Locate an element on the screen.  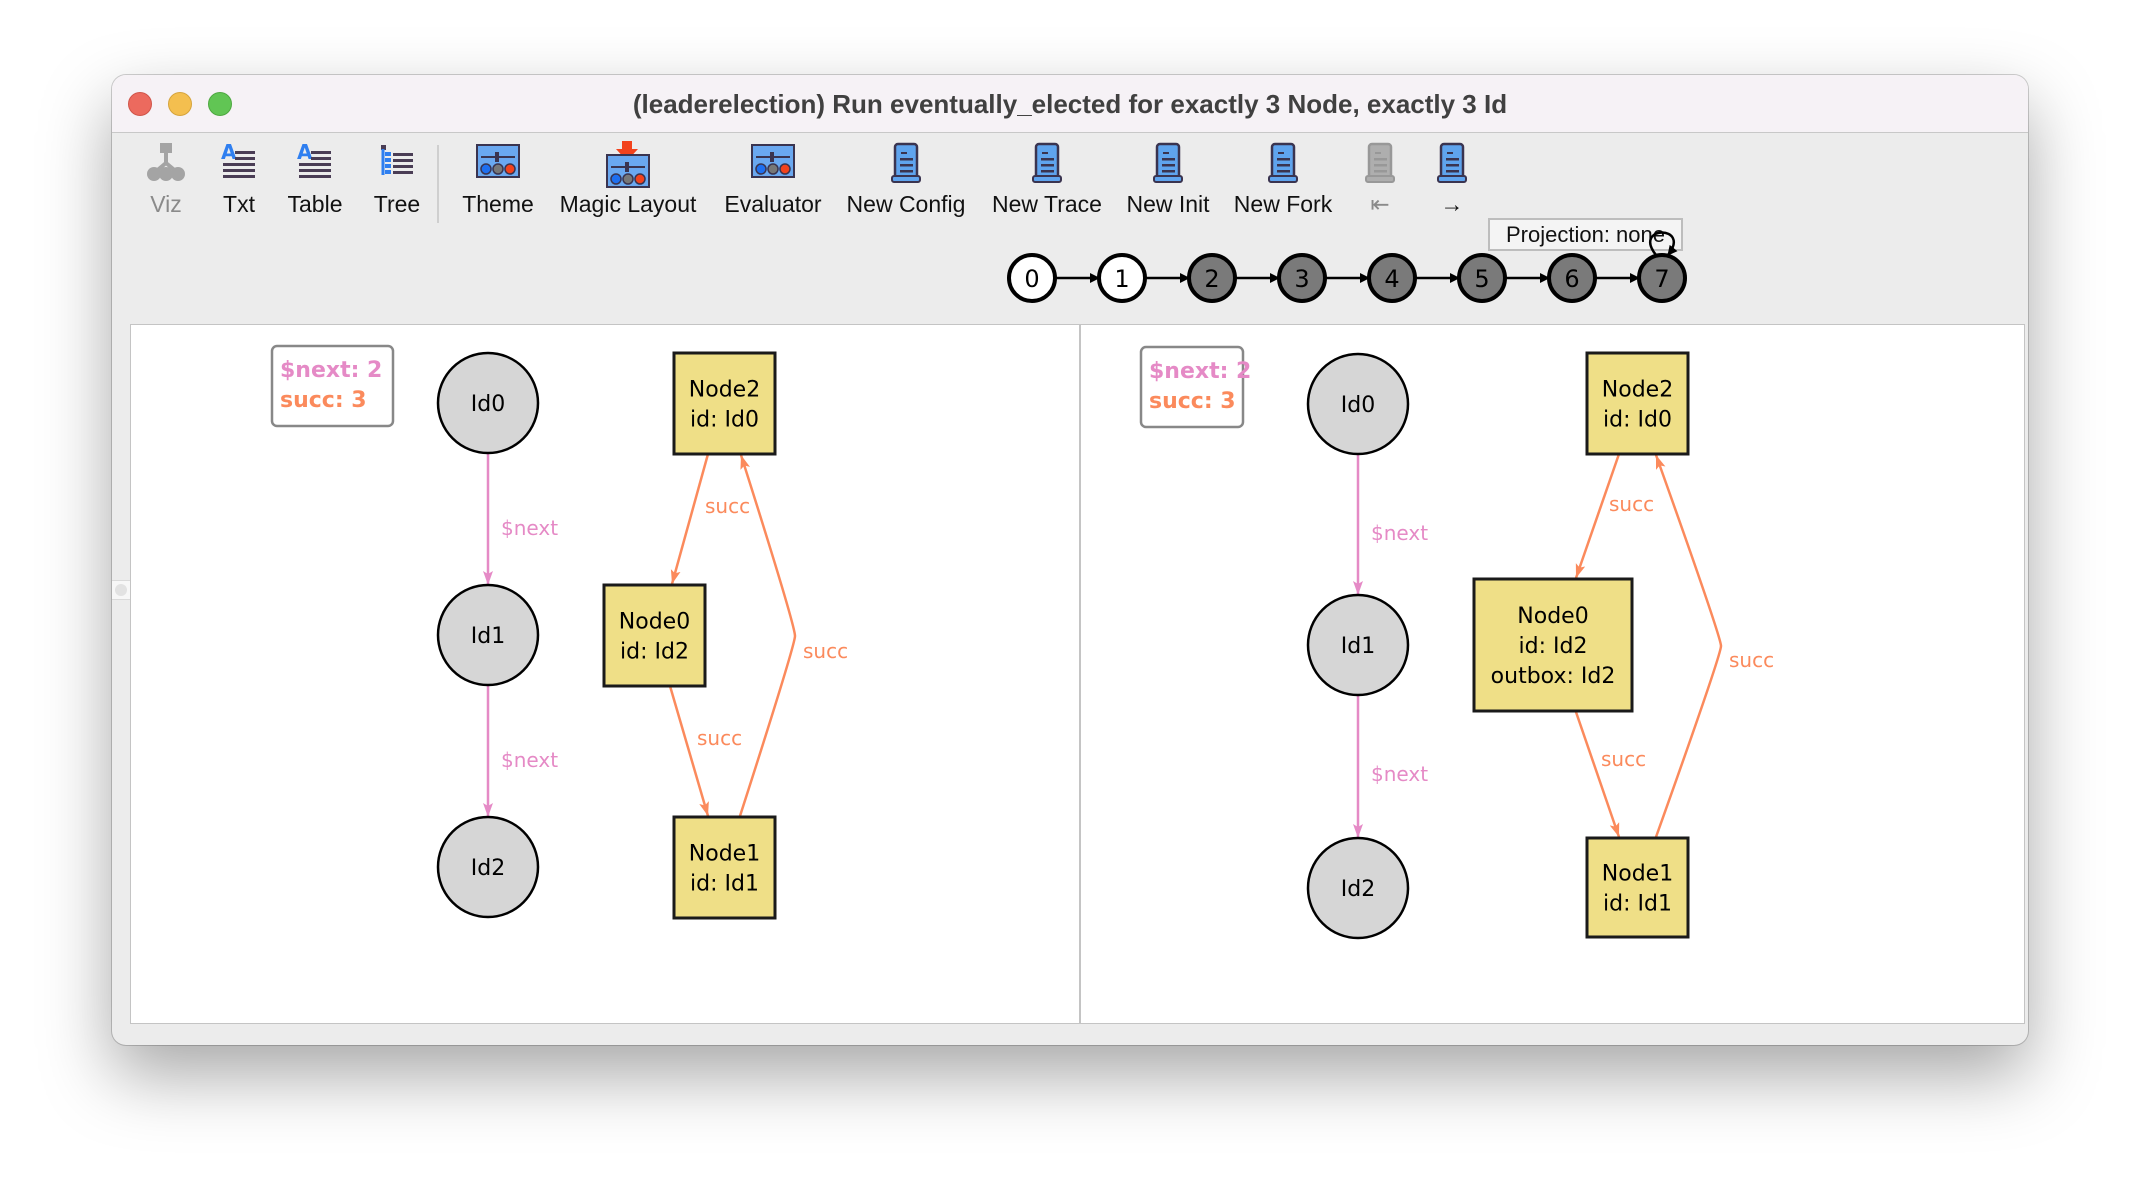
trace-state-0: 0 is located at coordinates (1032, 278).